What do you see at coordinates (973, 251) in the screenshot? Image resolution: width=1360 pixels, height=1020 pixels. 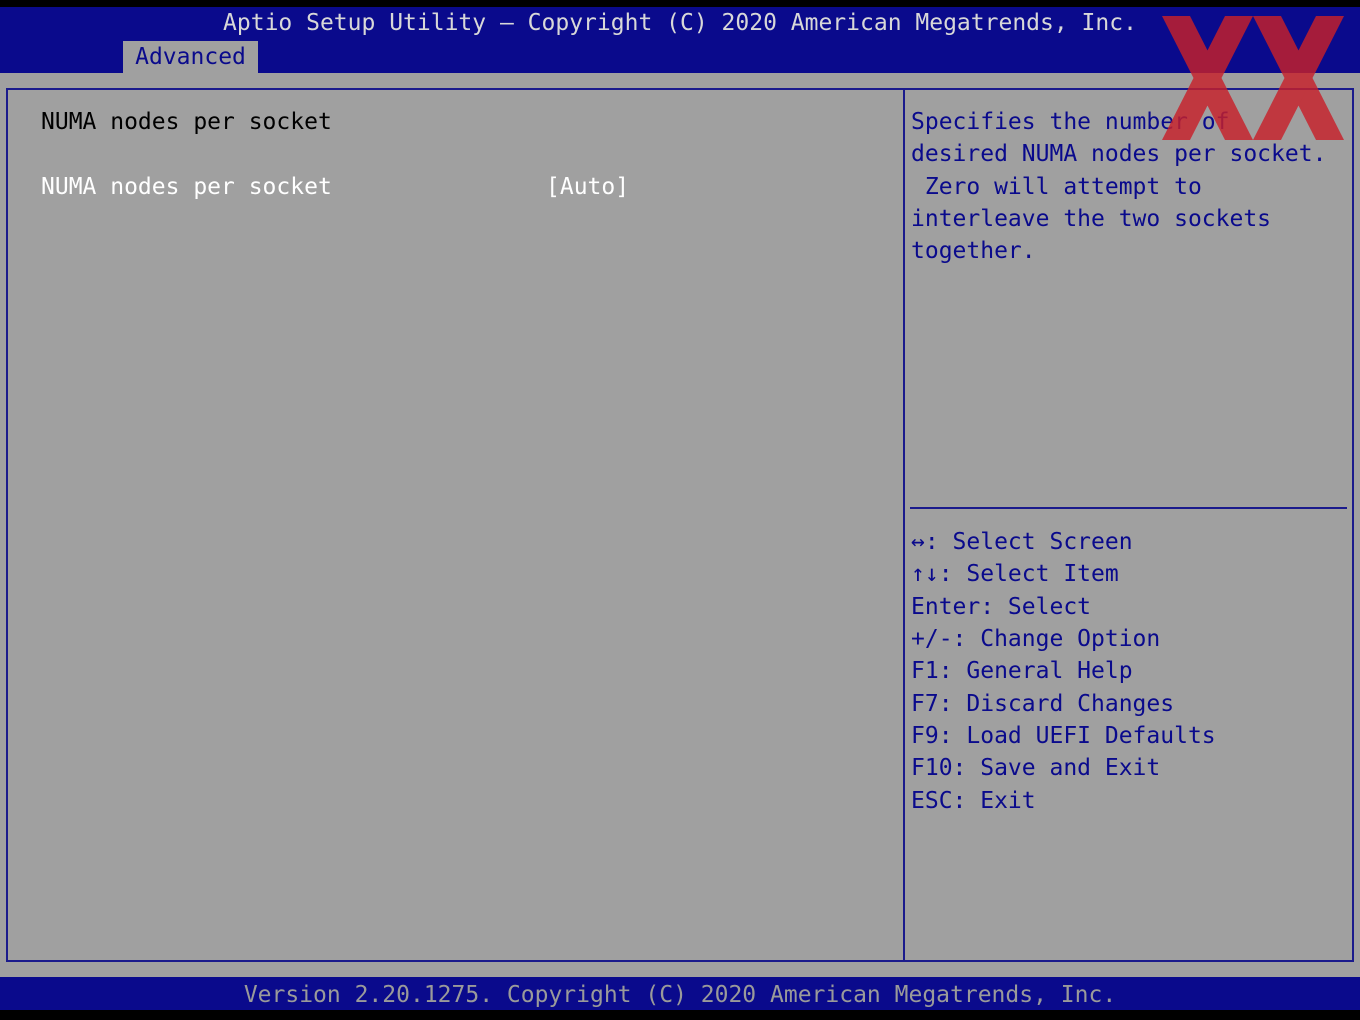 I see `help-line: together.` at bounding box center [973, 251].